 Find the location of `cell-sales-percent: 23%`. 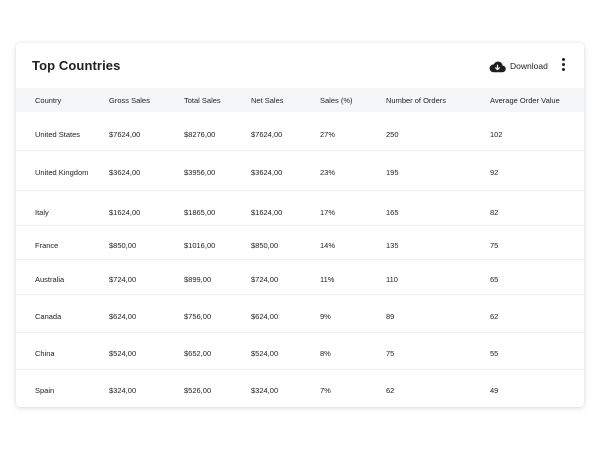

cell-sales-percent: 23% is located at coordinates (328, 172).